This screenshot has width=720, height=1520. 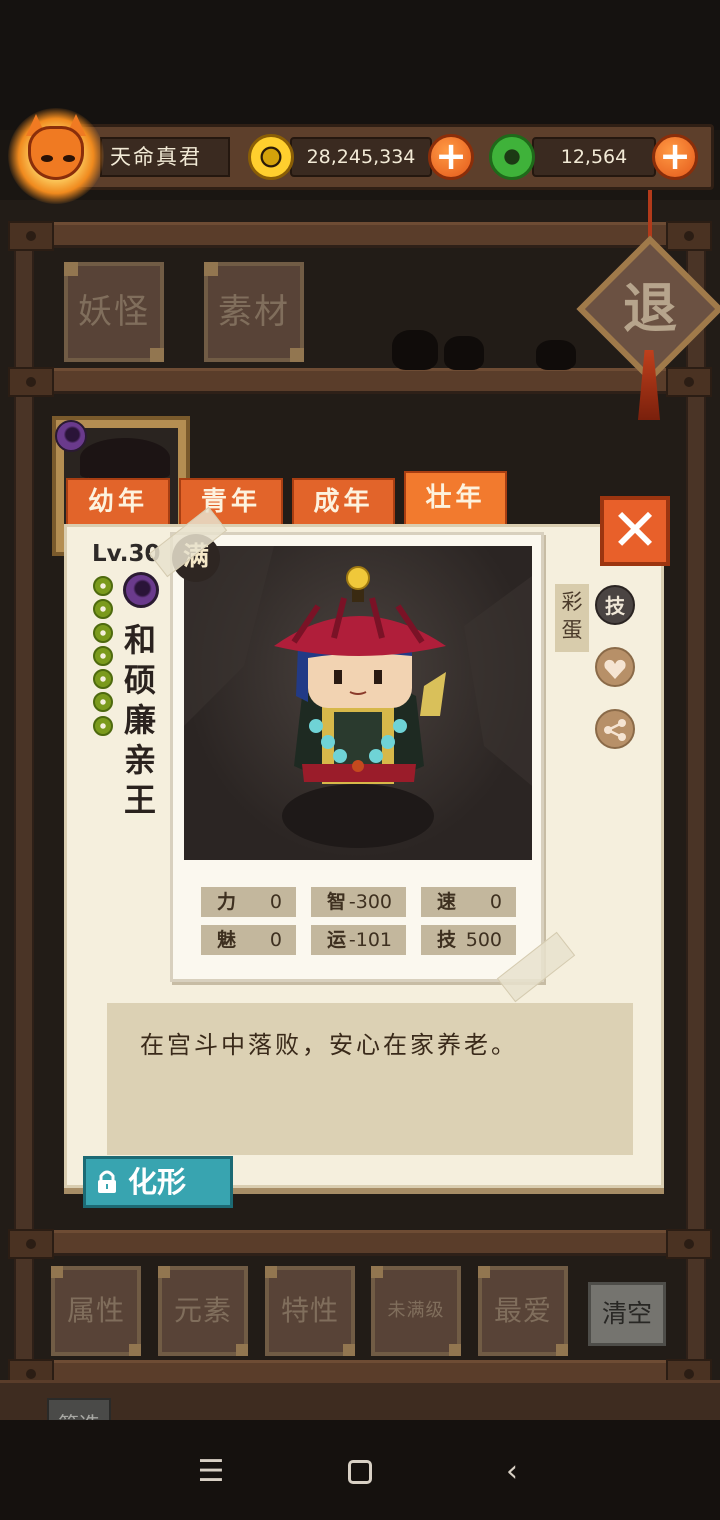 What do you see at coordinates (139, 680) in the screenshot?
I see `character-name-char: 硕` at bounding box center [139, 680].